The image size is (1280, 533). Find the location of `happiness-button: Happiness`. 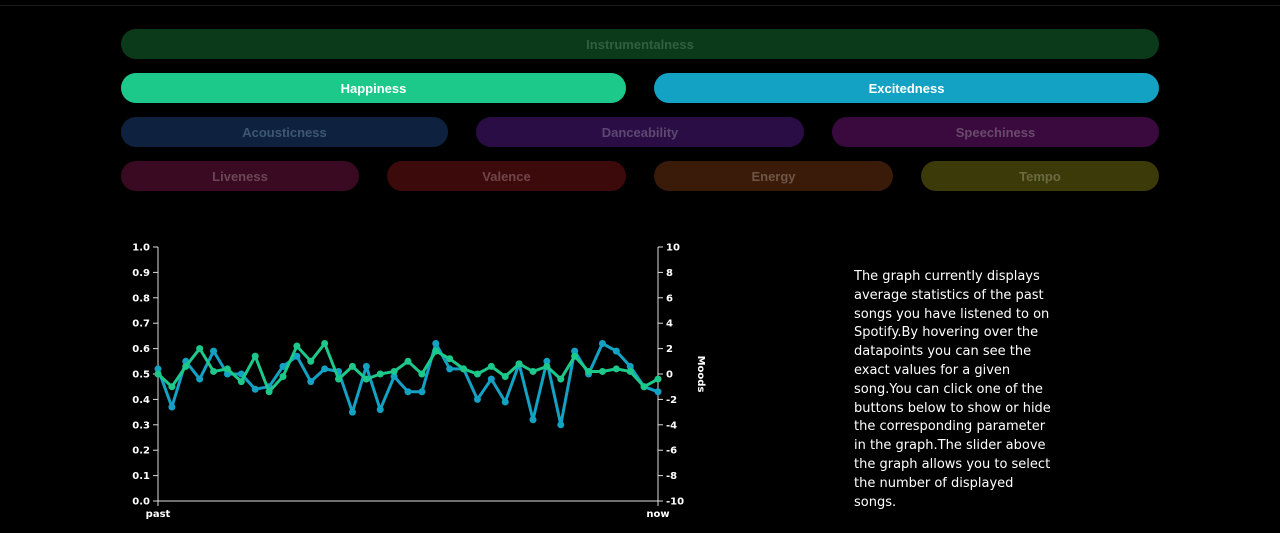

happiness-button: Happiness is located at coordinates (373, 88).